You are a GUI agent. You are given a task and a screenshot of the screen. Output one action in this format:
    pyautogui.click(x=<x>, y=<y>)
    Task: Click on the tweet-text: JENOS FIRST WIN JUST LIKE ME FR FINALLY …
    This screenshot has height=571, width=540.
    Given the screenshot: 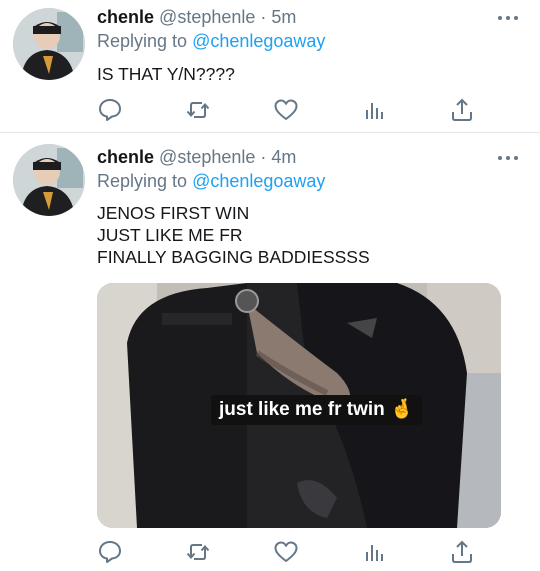 What is the action you would take?
    pyautogui.click(x=233, y=235)
    